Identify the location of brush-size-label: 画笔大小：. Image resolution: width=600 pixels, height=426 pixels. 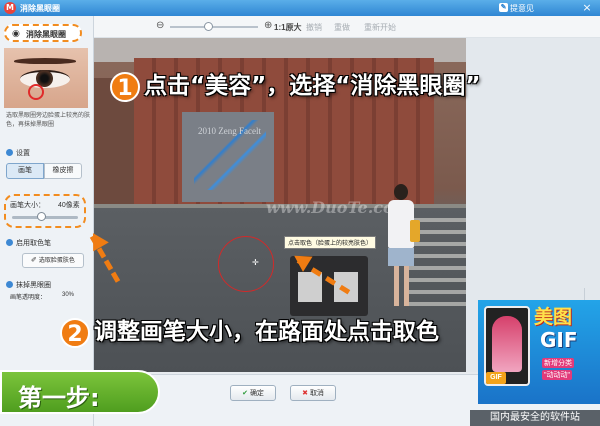
(27, 205).